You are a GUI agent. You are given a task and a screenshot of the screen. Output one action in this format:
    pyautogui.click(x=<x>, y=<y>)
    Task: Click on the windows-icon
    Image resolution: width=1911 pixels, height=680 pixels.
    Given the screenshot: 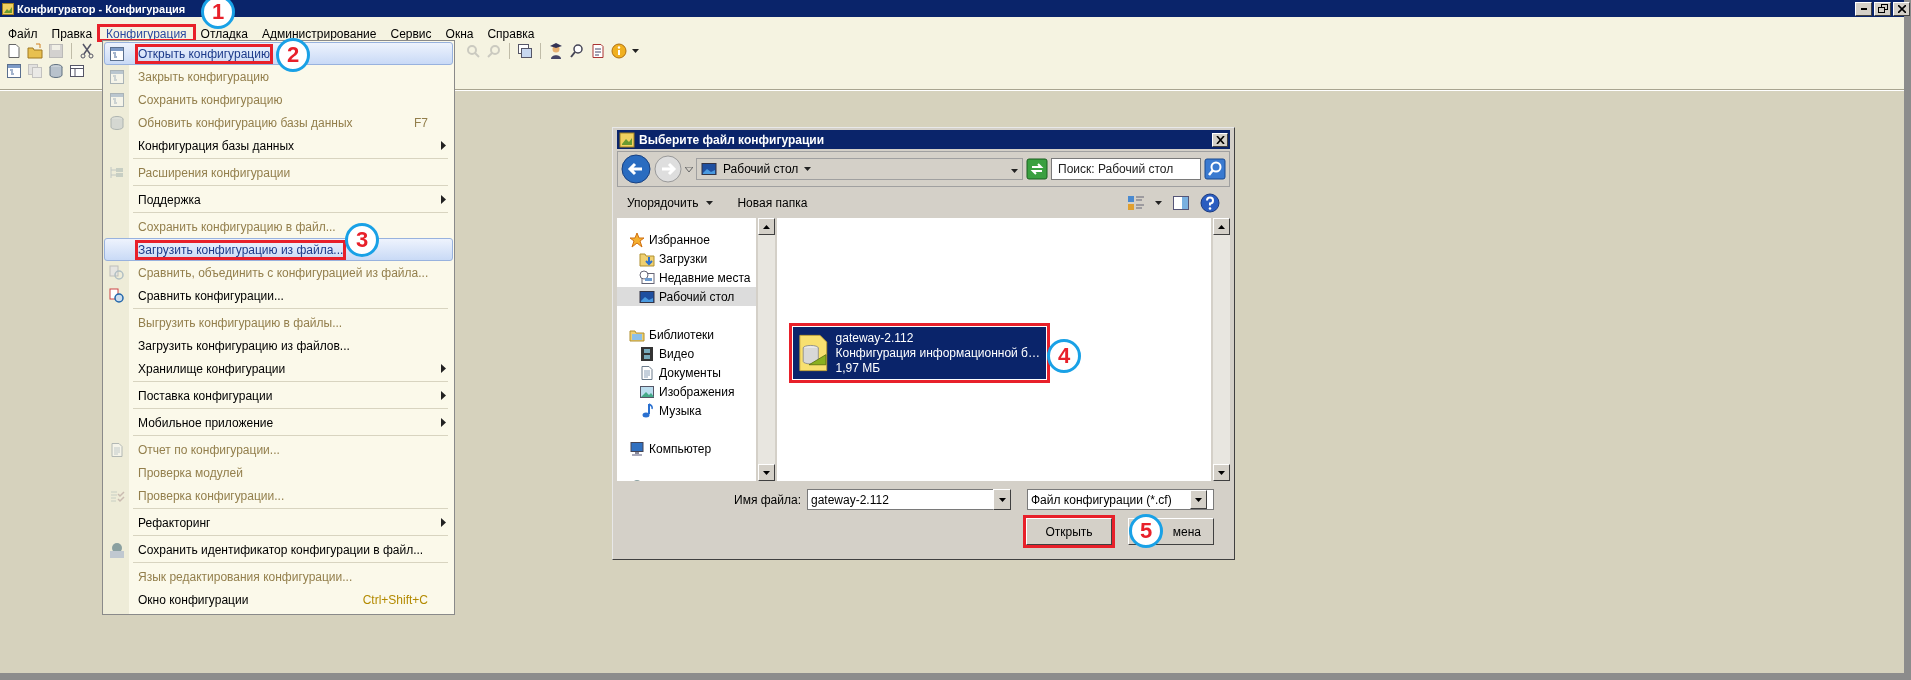 What is the action you would take?
    pyautogui.click(x=525, y=51)
    